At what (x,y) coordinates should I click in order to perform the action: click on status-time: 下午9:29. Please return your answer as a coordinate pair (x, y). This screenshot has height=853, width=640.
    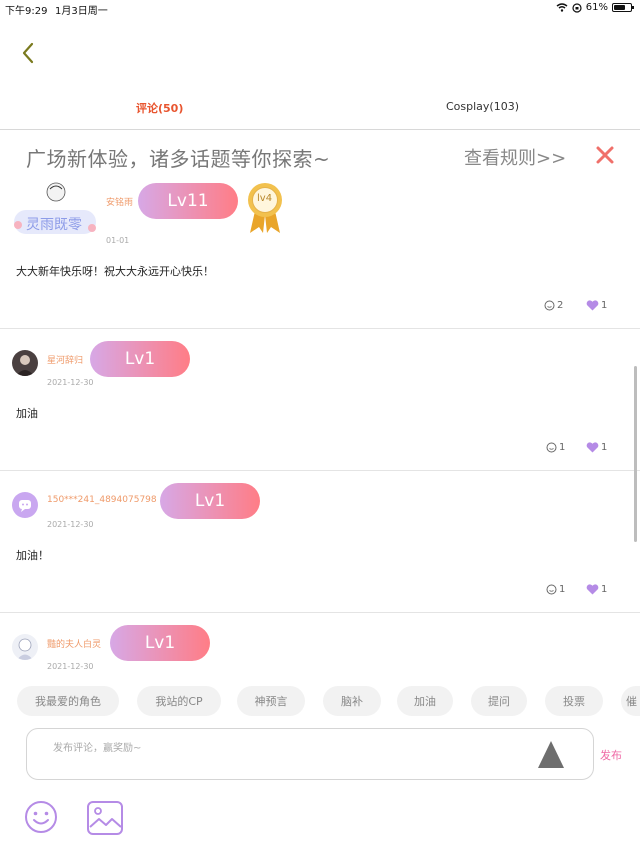
    Looking at the image, I should click on (26, 11).